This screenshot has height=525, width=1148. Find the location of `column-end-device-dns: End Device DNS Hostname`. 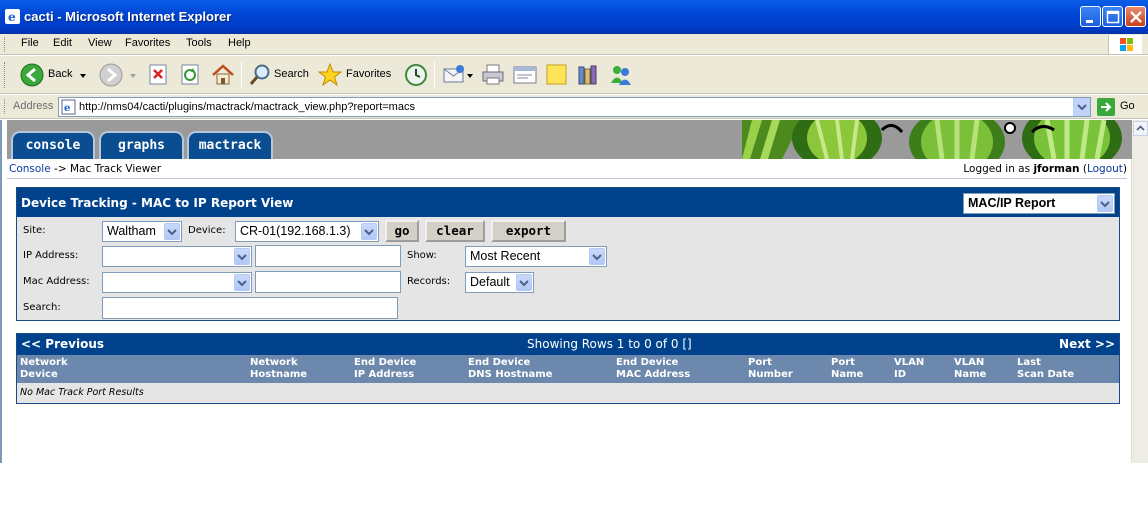

column-end-device-dns: End Device DNS Hostname is located at coordinates (510, 369).